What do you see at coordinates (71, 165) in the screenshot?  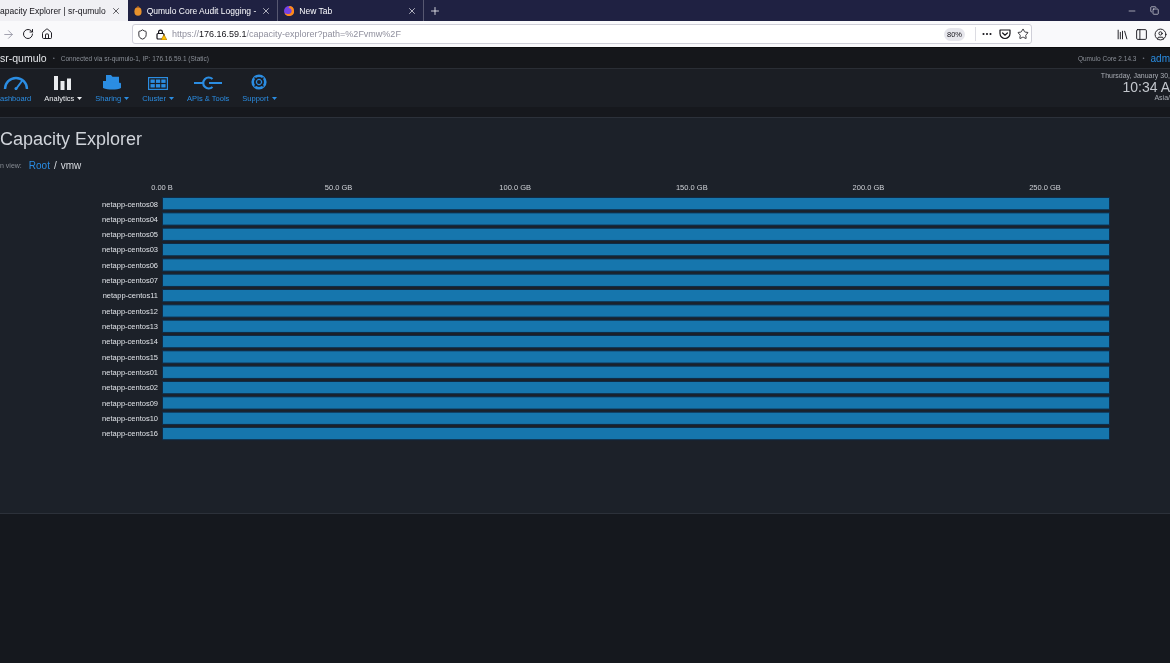 I see `current-folder-name: vmw` at bounding box center [71, 165].